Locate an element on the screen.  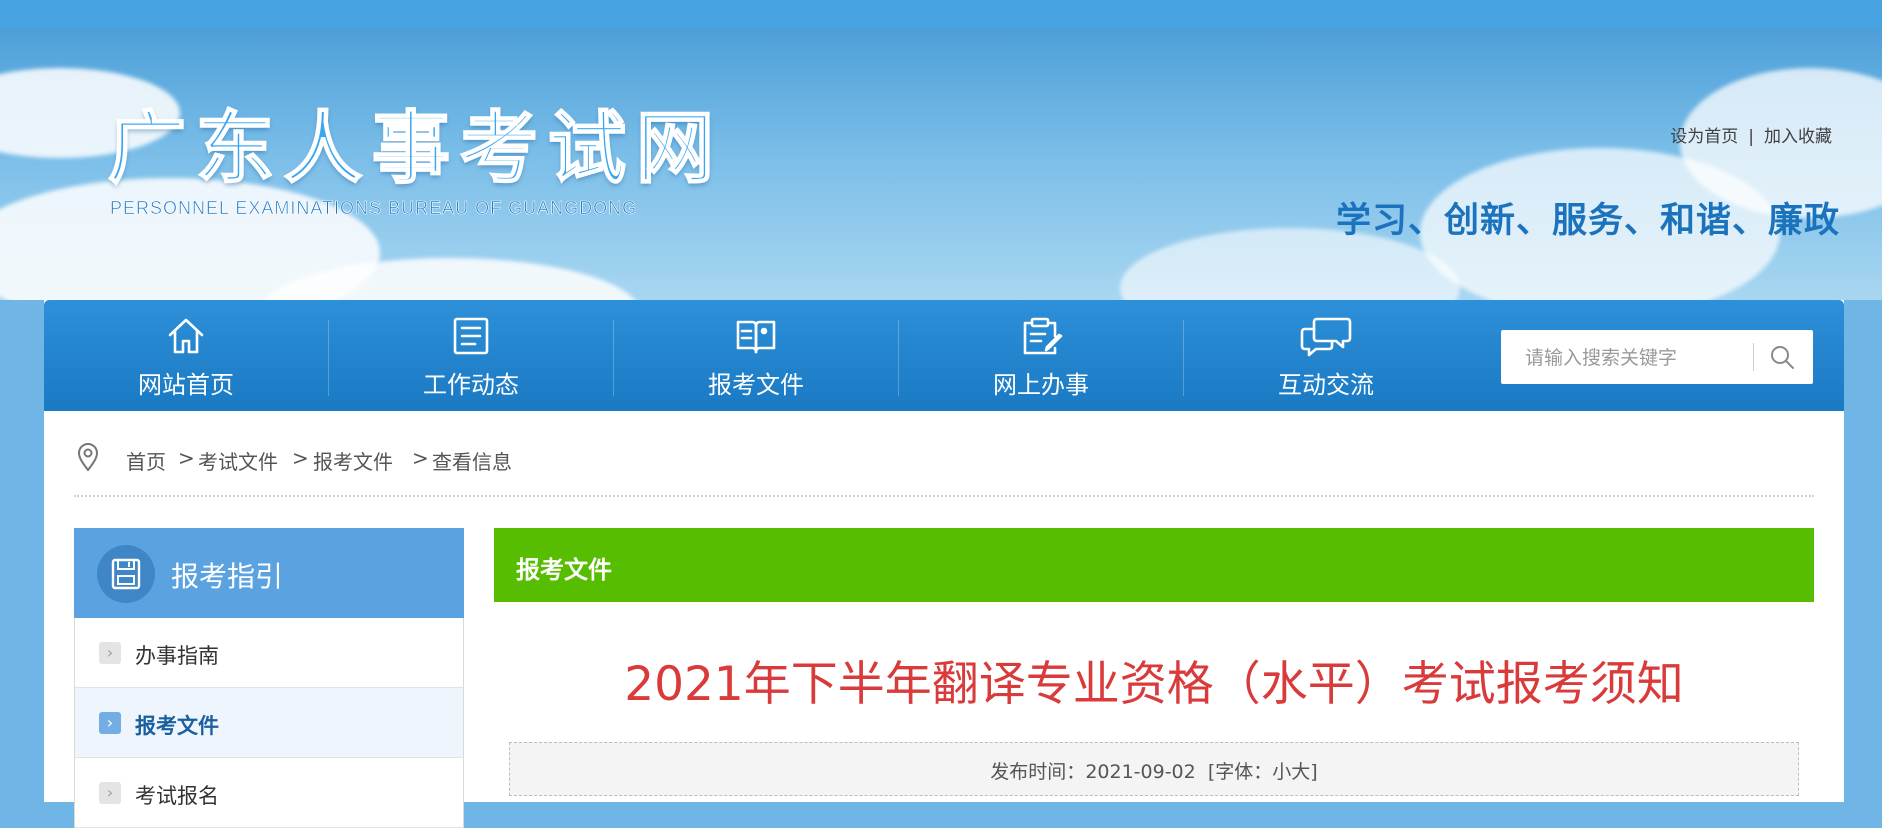
sidebar-item-exam-documents: › 报考文件 is located at coordinates (269, 723).